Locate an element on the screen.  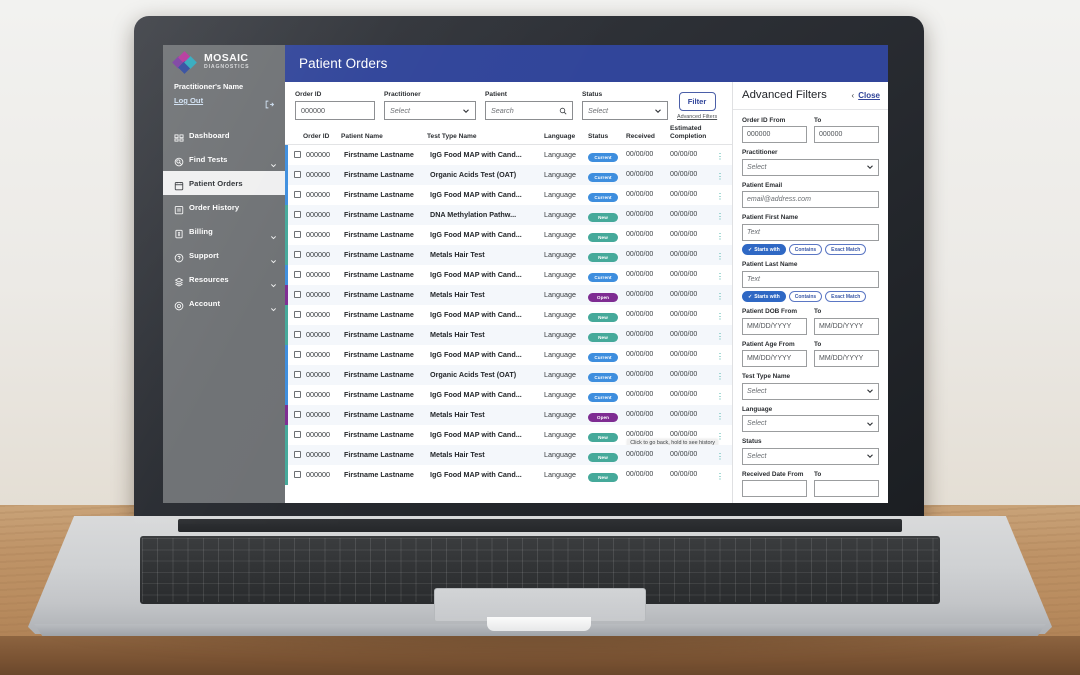
chevron-left-icon: ‹ is located at coordinates (853, 95).